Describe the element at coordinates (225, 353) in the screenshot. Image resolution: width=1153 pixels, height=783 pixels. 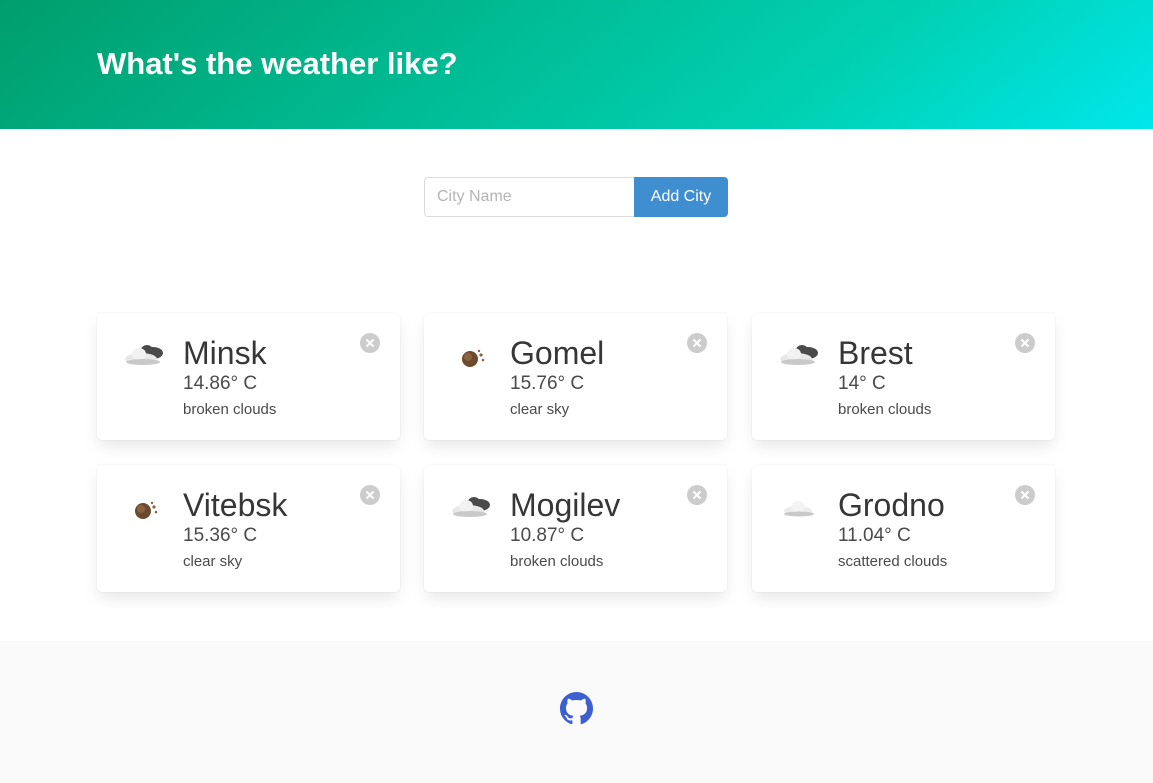
I see `city-name: Minsk` at that location.